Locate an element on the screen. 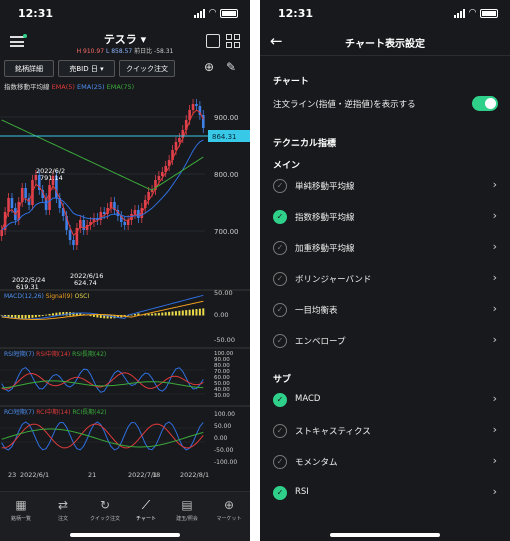  ema-legend-title: 指数移動平均線 is located at coordinates (27, 86).